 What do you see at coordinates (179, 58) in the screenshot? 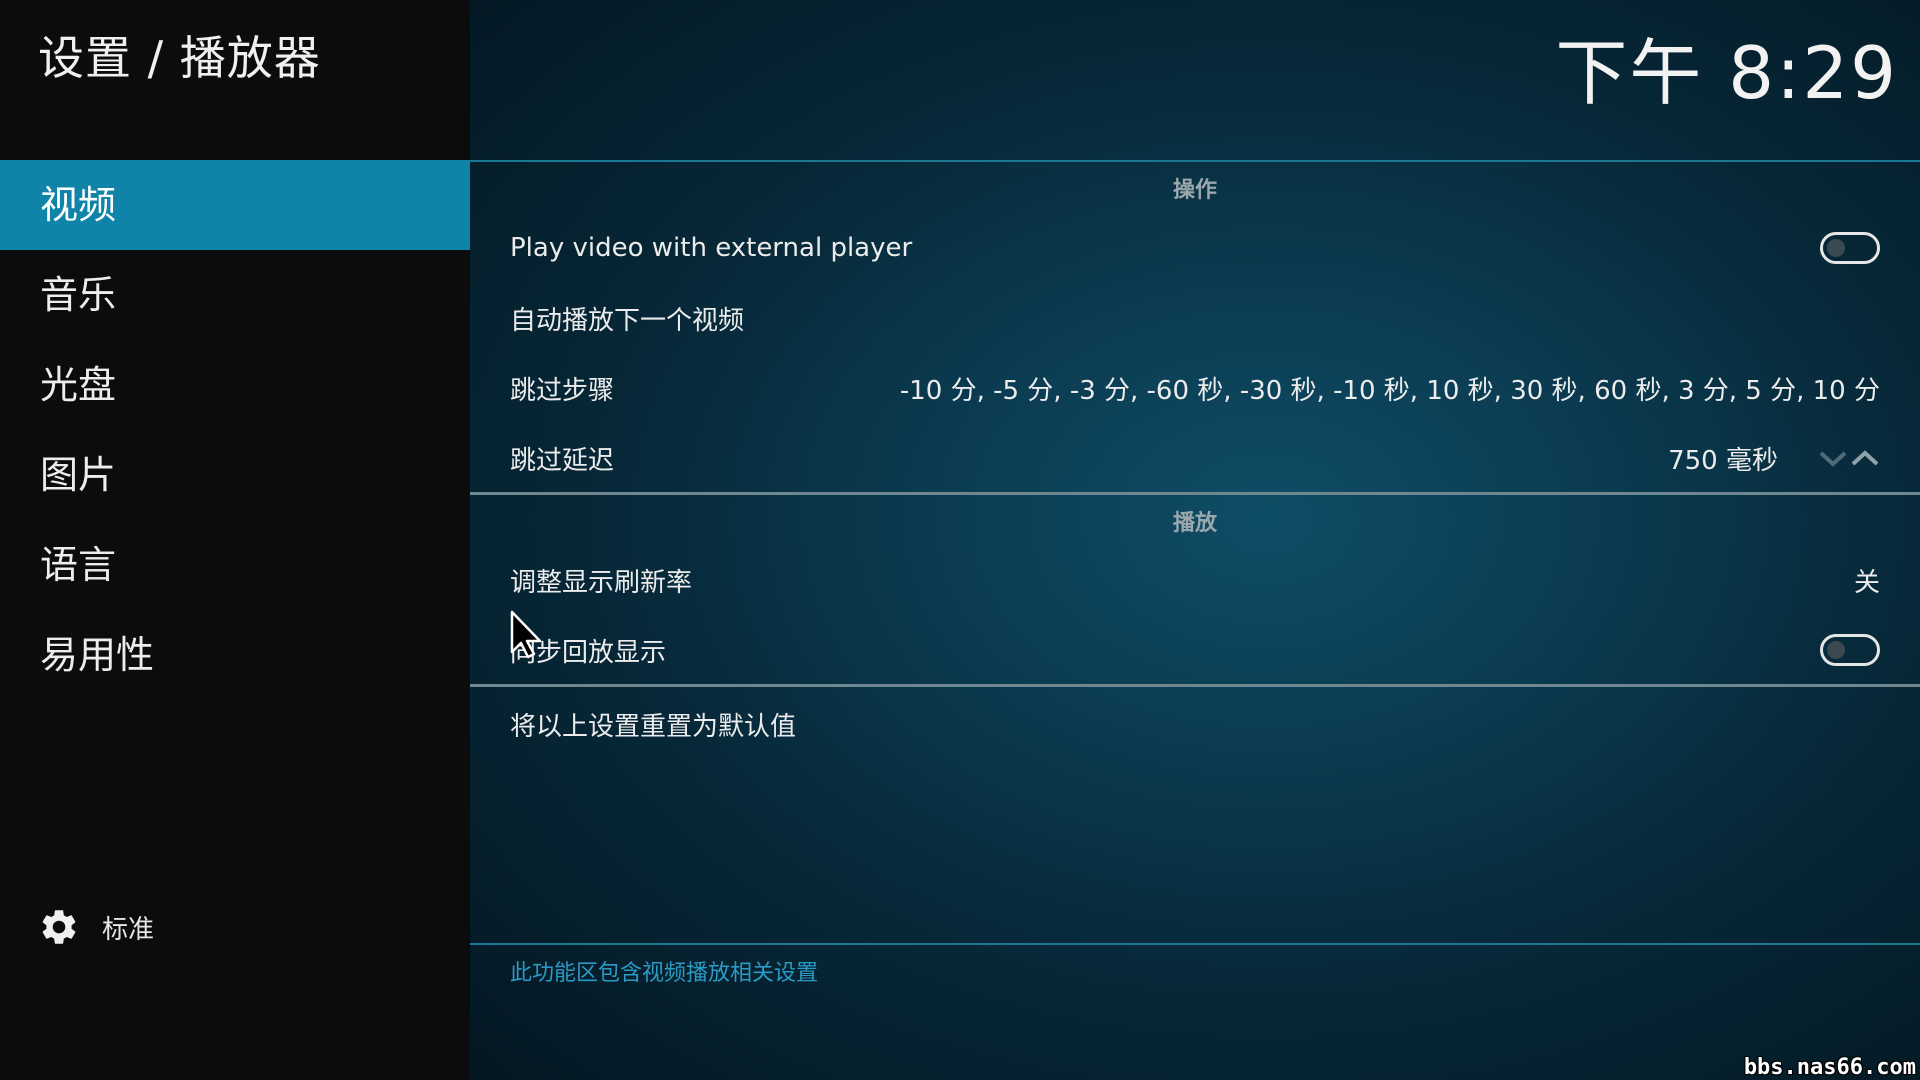
I see `breadcrumb: 设置 / 播放器` at bounding box center [179, 58].